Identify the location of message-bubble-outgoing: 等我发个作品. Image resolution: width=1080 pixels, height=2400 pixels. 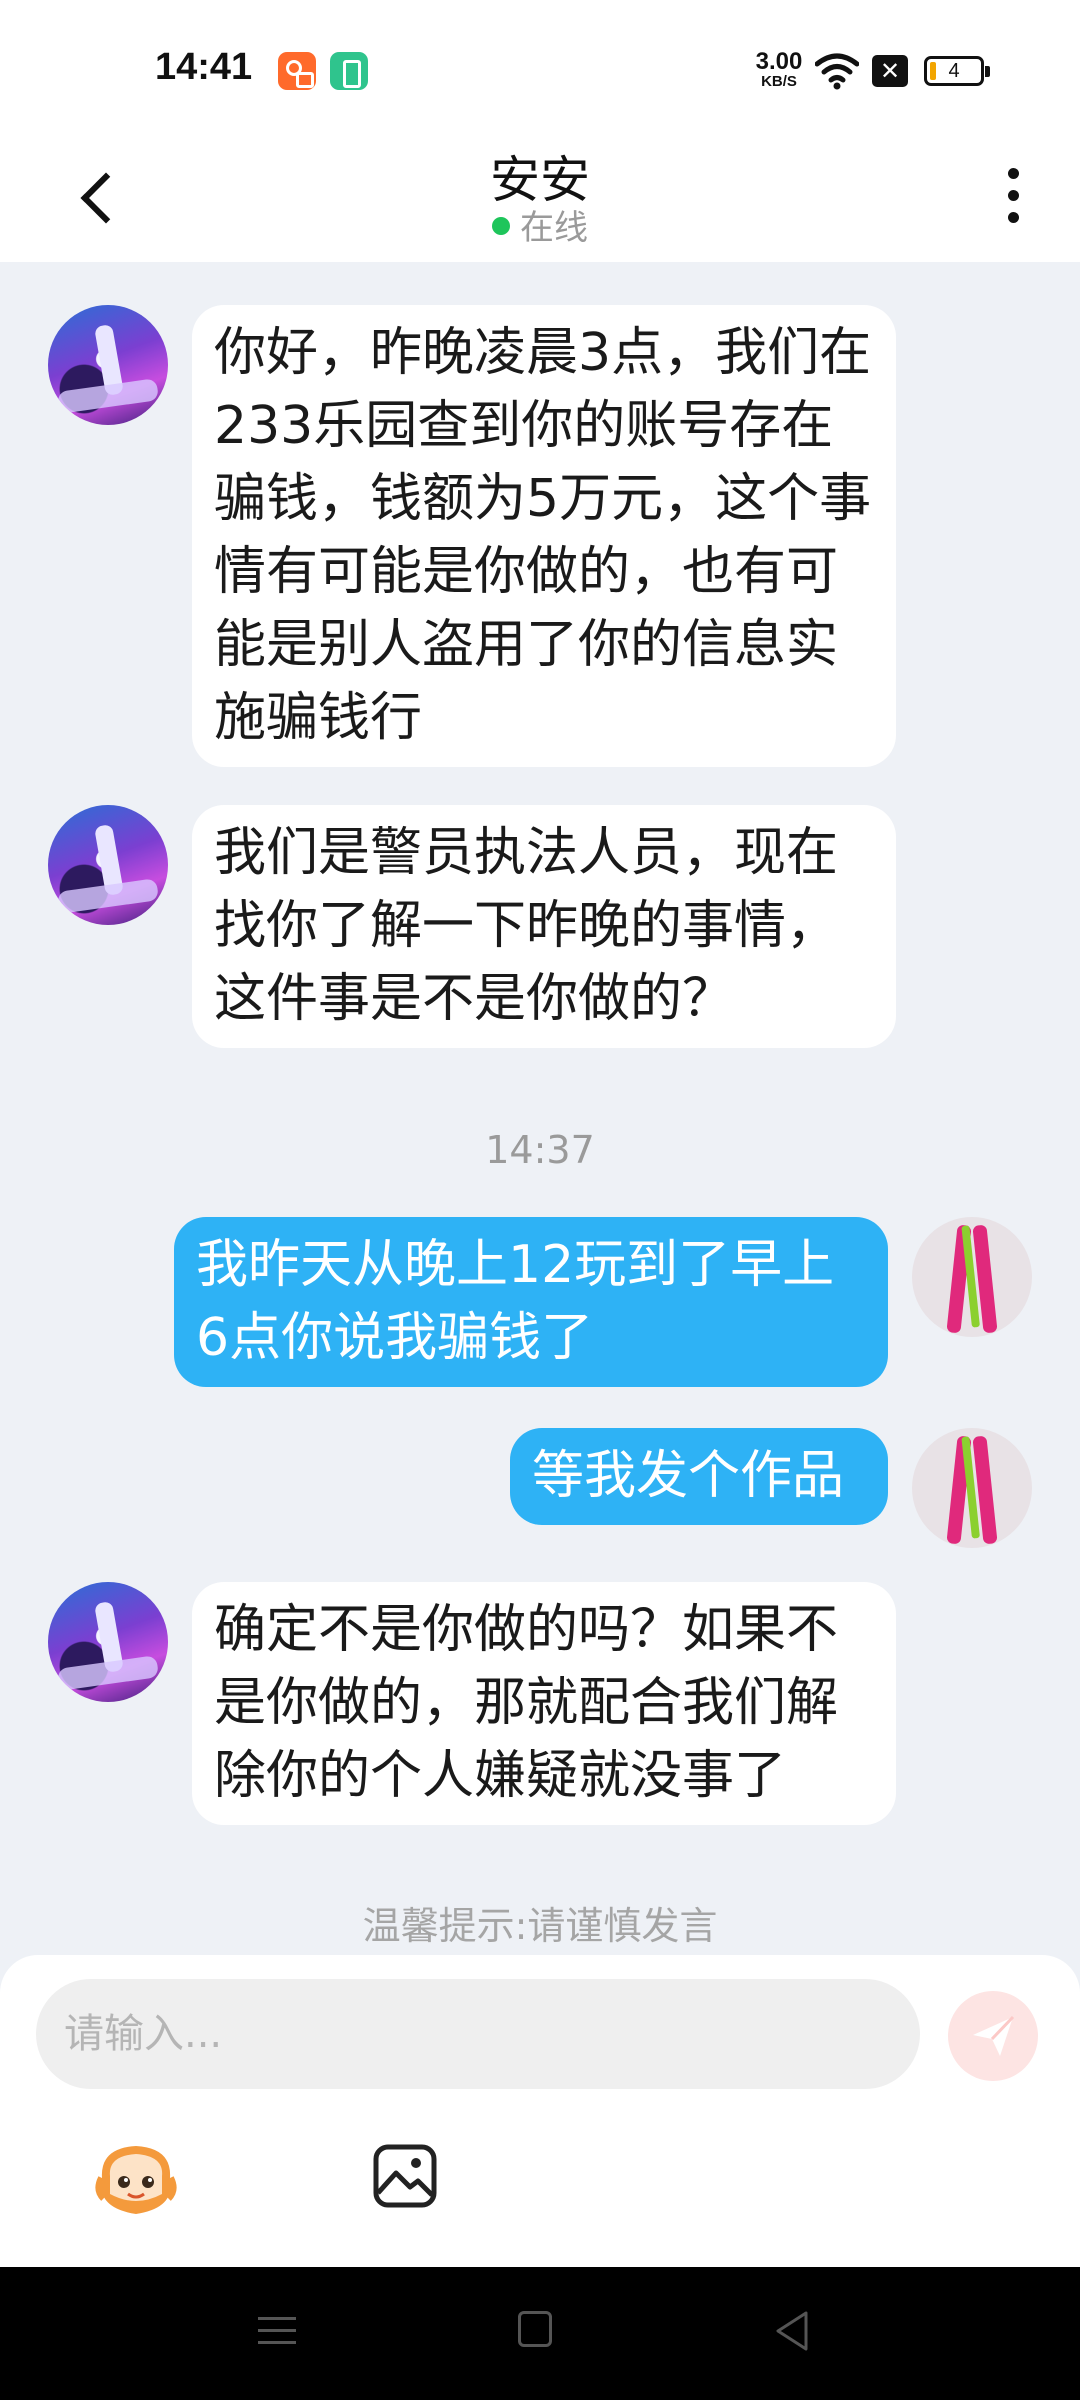
(699, 1476).